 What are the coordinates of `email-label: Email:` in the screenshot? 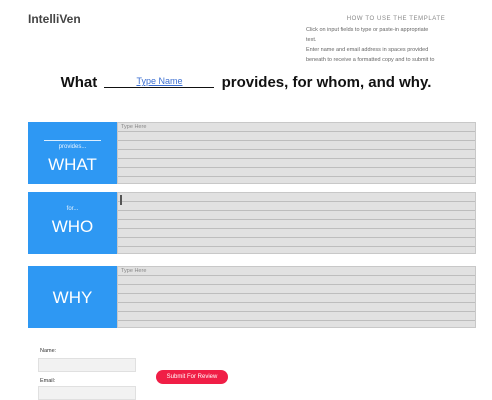 It's located at (48, 381).